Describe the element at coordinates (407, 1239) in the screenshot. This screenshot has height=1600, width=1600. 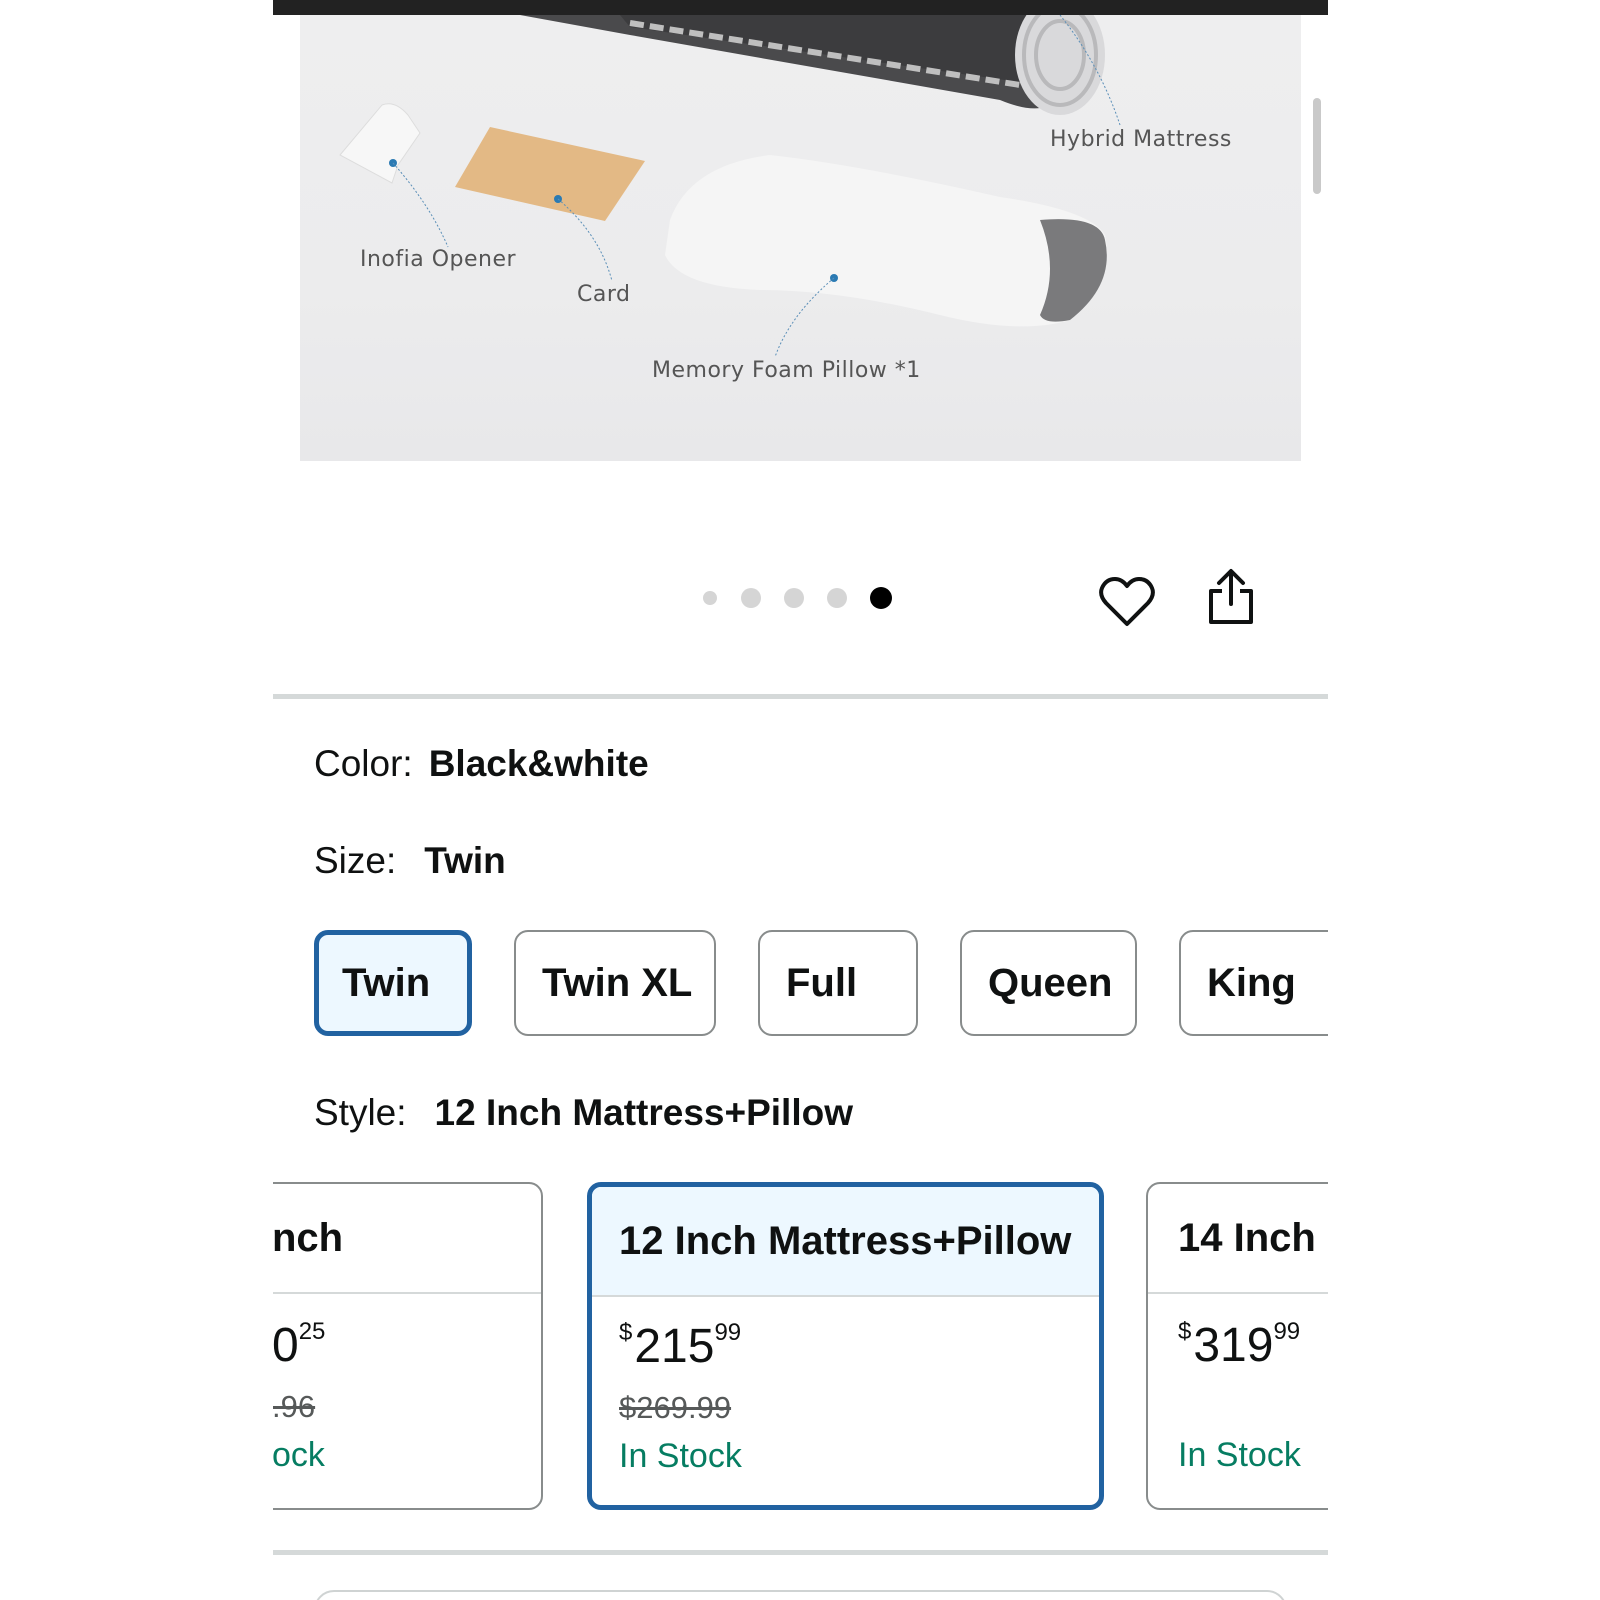
I see `style-option-title: nch` at that location.